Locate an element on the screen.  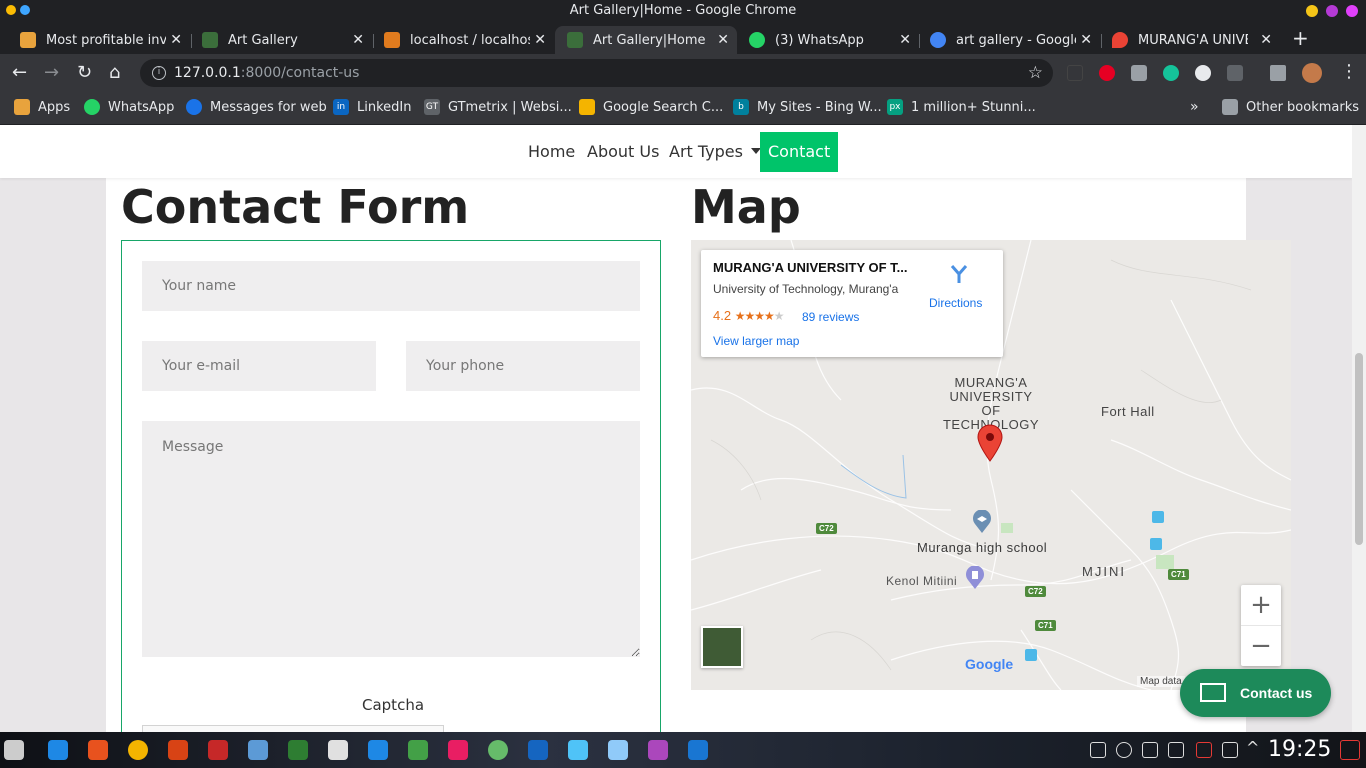
phone-input is located at coordinates (523, 366).